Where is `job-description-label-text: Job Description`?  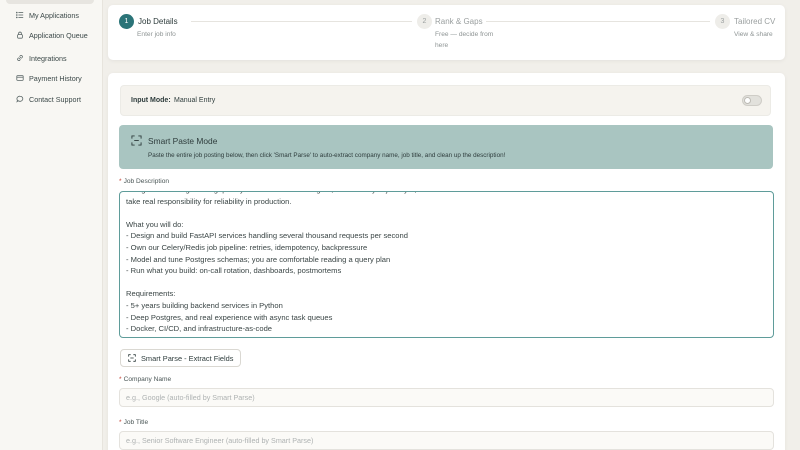 job-description-label-text: Job Description is located at coordinates (146, 181).